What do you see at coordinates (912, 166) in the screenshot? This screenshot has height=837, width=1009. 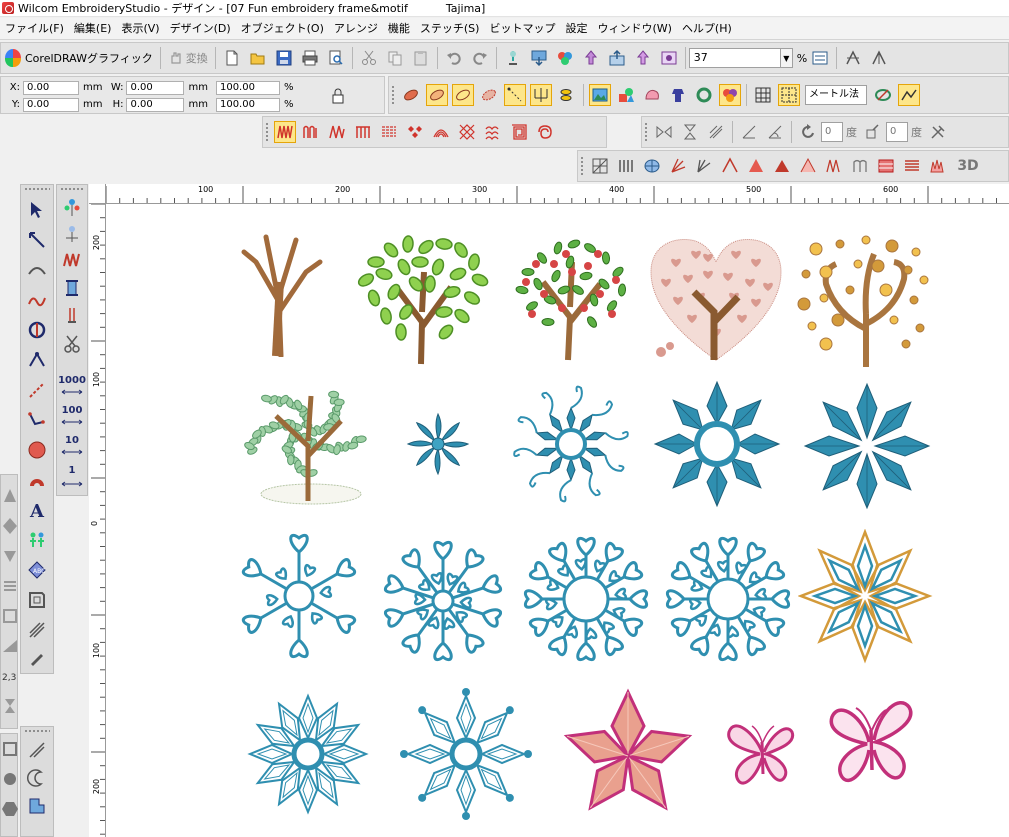 I see `lines-red-icon` at bounding box center [912, 166].